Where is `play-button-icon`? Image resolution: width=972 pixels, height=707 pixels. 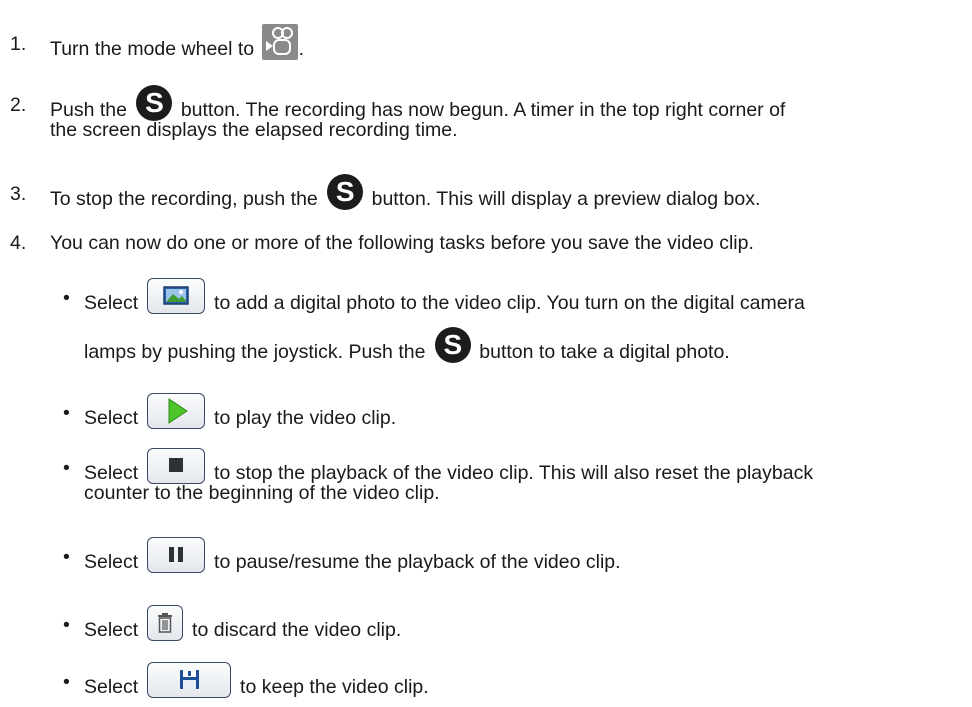 play-button-icon is located at coordinates (175, 411).